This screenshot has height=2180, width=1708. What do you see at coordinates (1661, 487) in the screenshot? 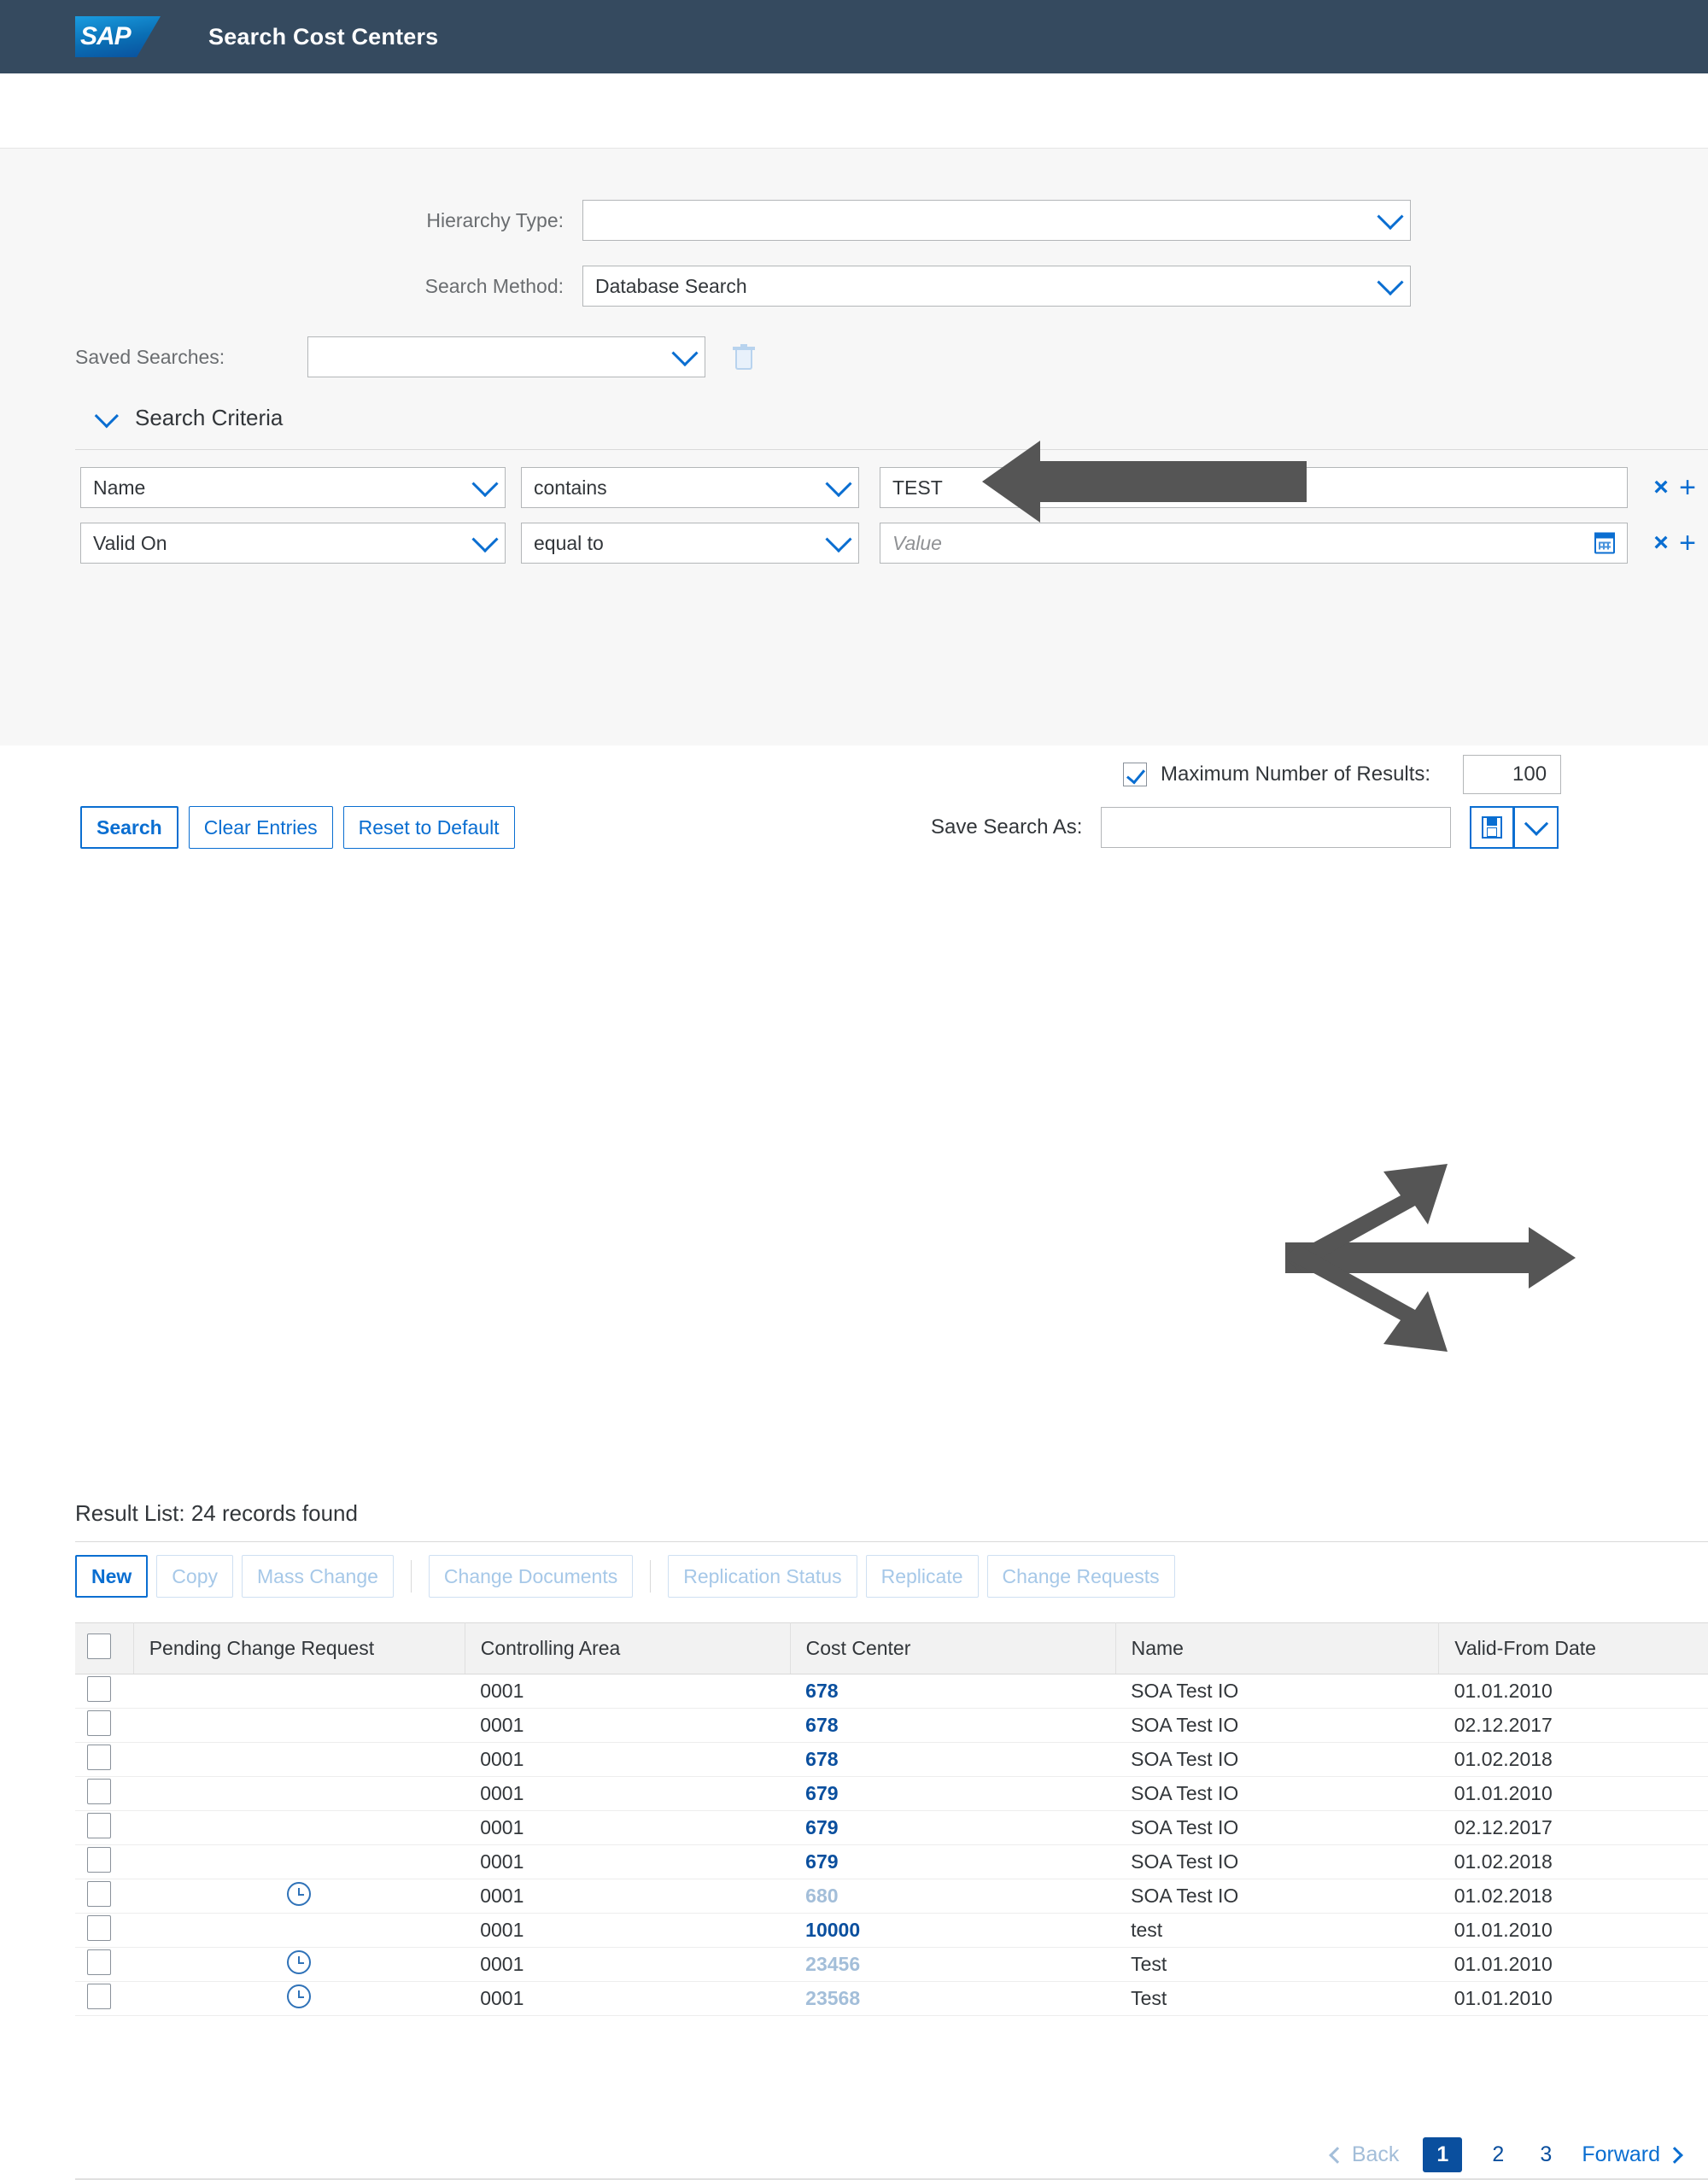
I see `remove-criteria-button-1: ×` at bounding box center [1661, 487].